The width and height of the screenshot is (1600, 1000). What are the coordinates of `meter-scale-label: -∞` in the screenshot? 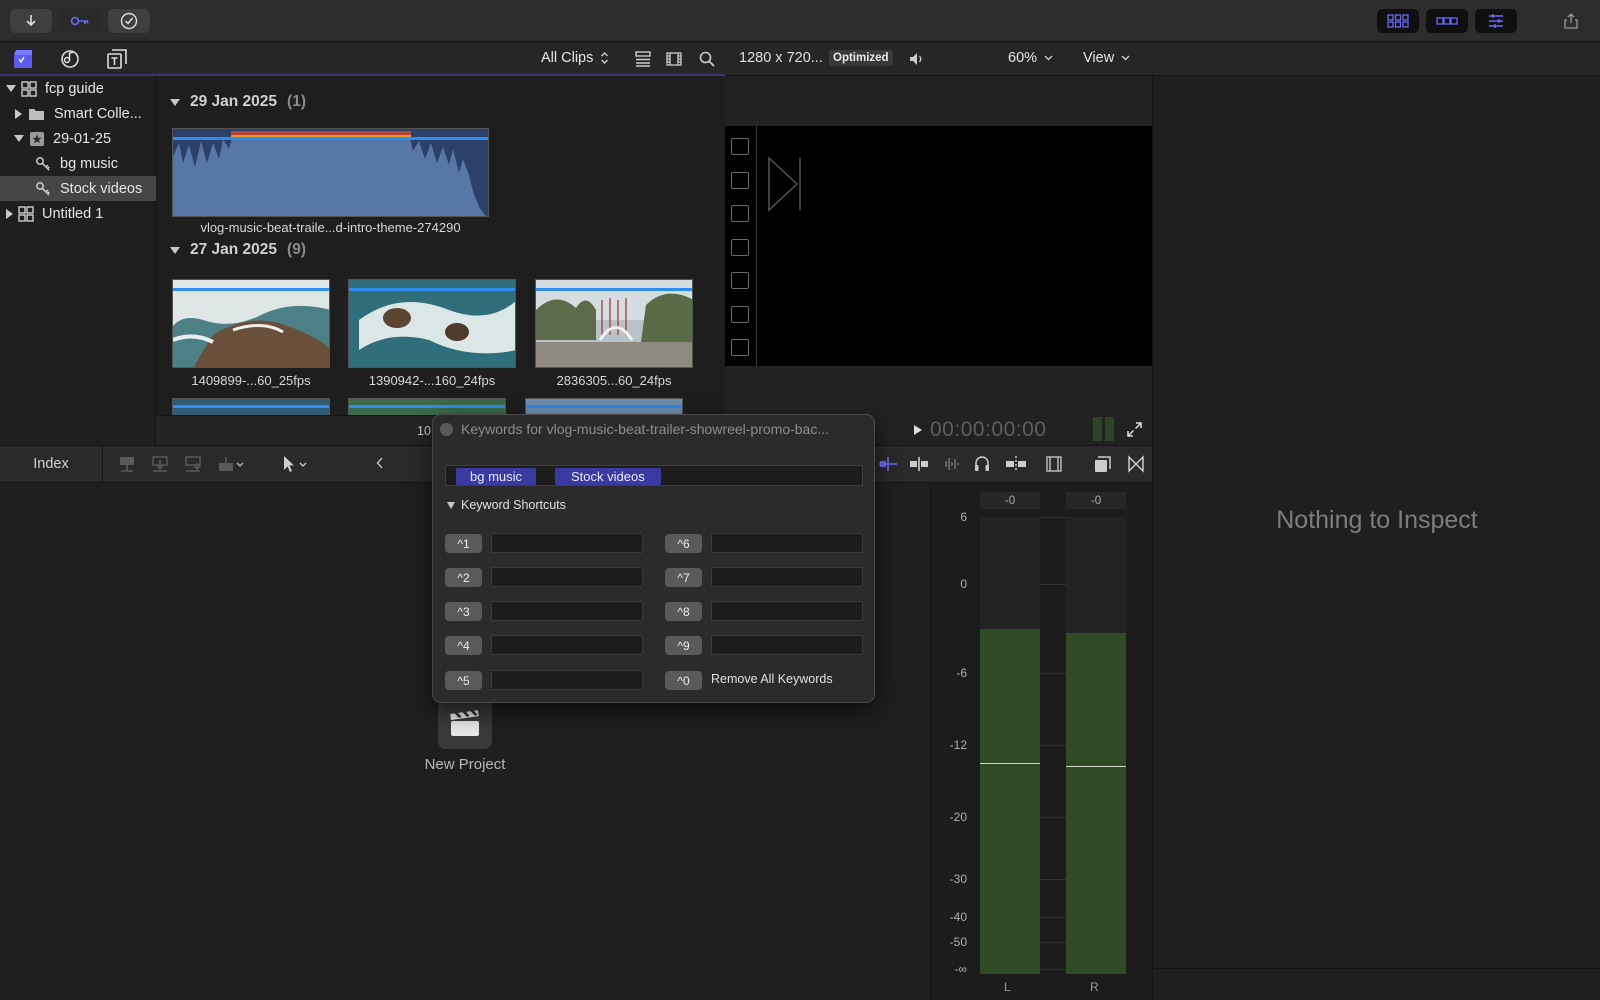 It's located at (960, 969).